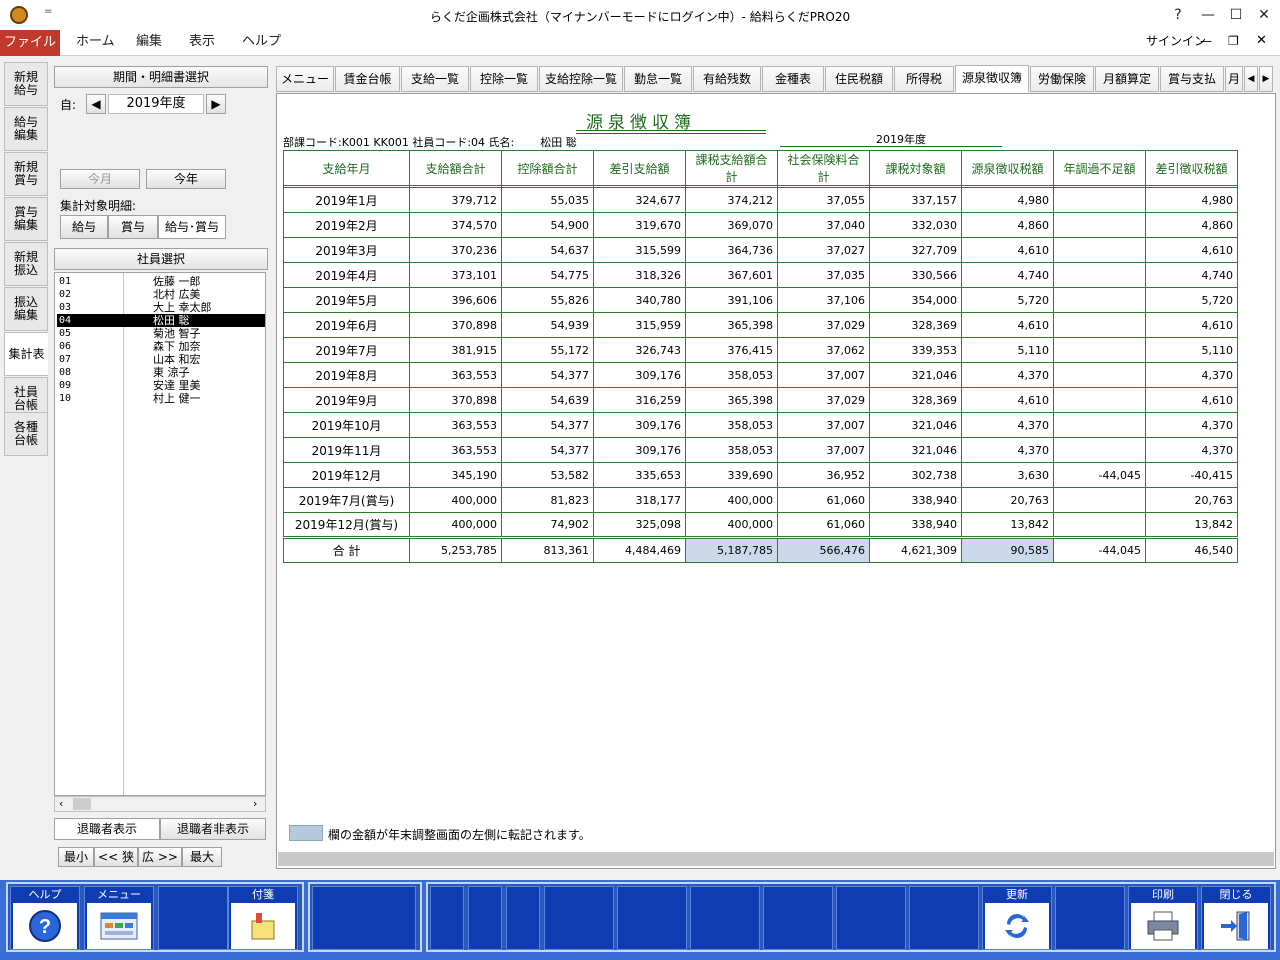 This screenshot has height=960, width=1280. Describe the element at coordinates (1007, 475) in the screenshot. I see `table-cell: 3,630` at that location.